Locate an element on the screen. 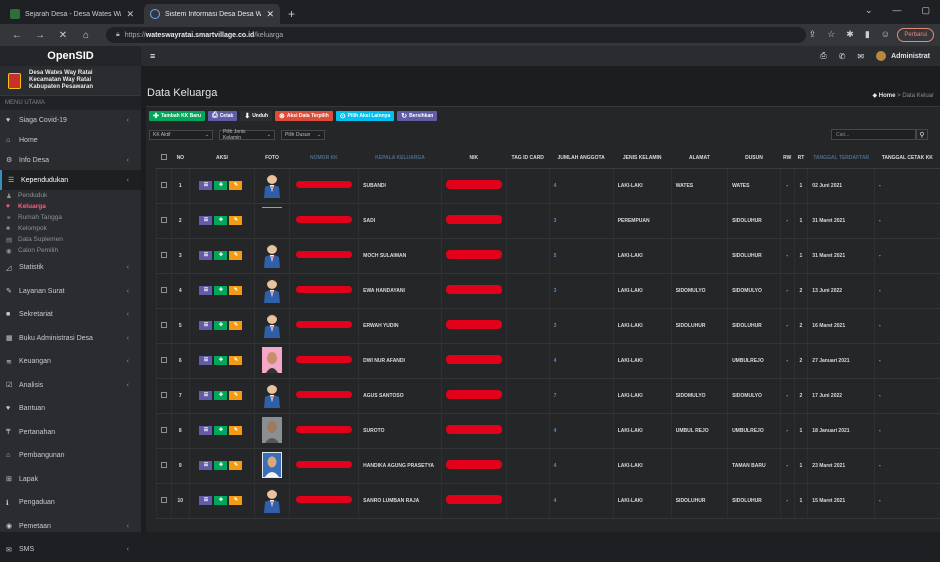 Image resolution: width=940 pixels, height=562 pixels. column-header-alamat: ALAMAT is located at coordinates (699, 158).